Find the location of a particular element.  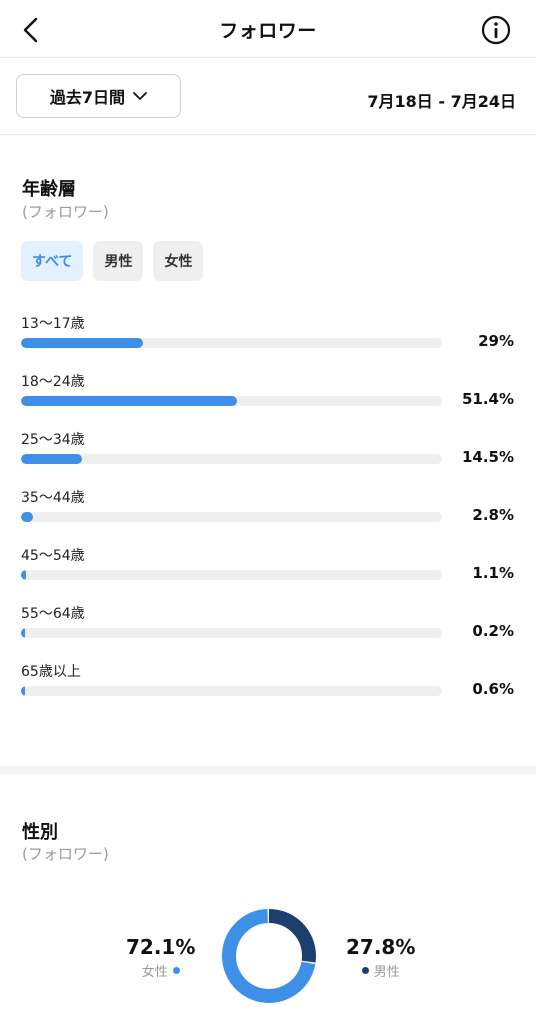

section-divider is located at coordinates (268, 770).